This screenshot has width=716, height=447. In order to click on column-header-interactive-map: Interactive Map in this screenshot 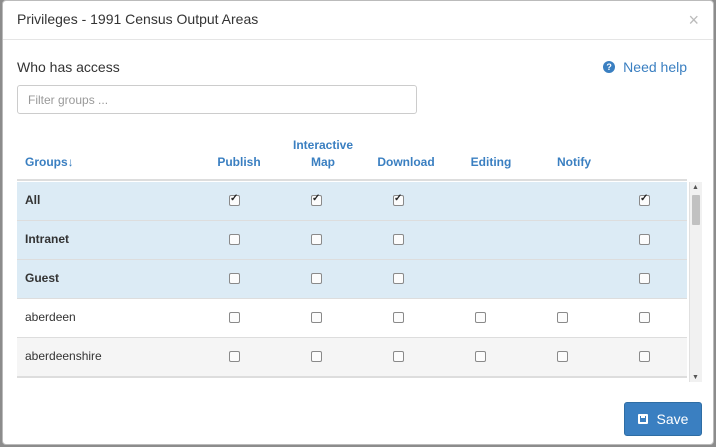, I will do `click(323, 154)`.